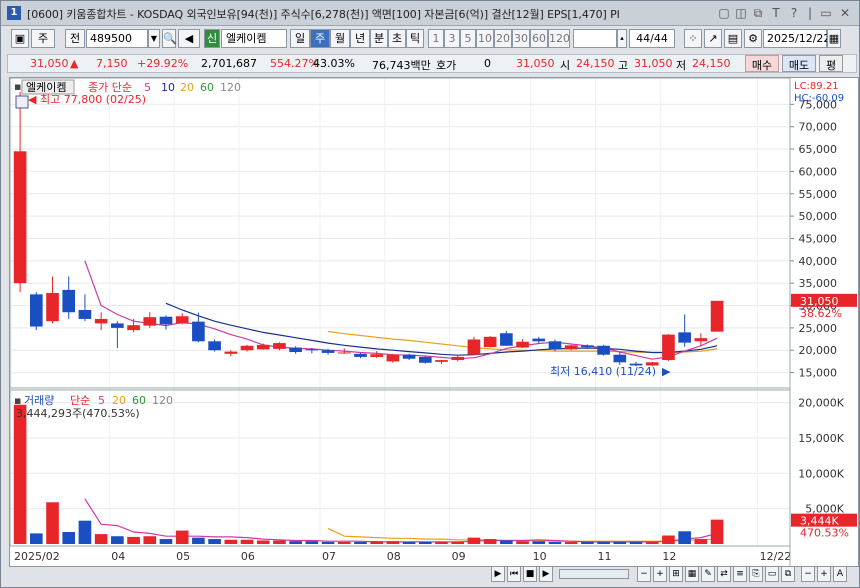 The image size is (860, 588). I want to click on scroll-track, so click(594, 574).